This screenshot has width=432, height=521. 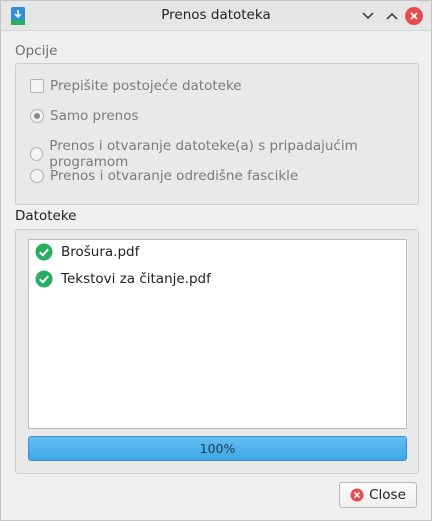 I want to click on radio-transfer-only: Samo prenos, so click(x=84, y=116).